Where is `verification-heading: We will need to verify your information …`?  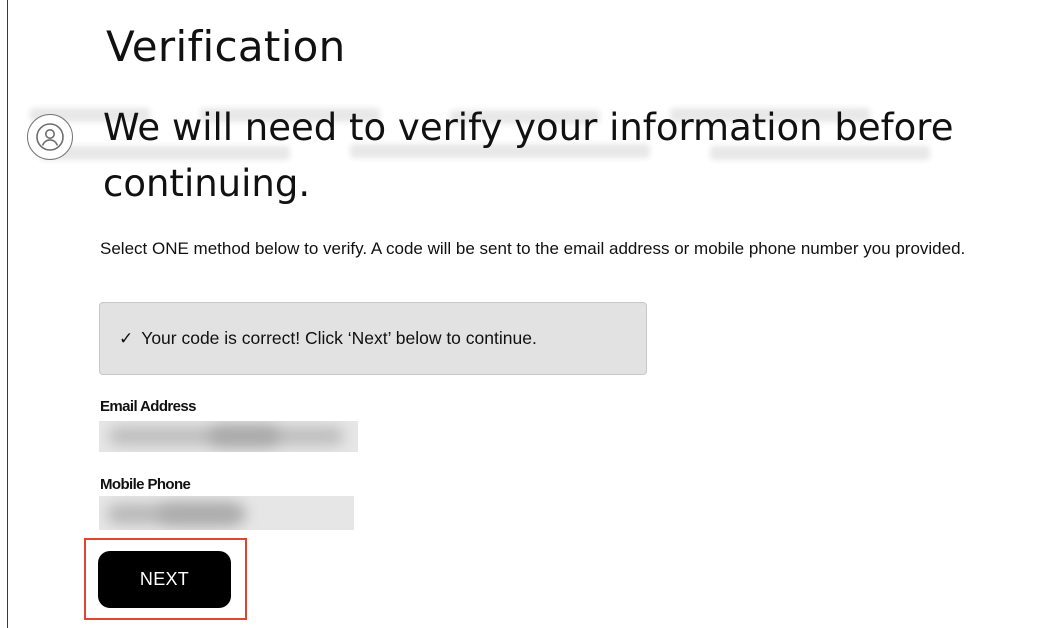
verification-heading: We will need to verify your information … is located at coordinates (528, 155).